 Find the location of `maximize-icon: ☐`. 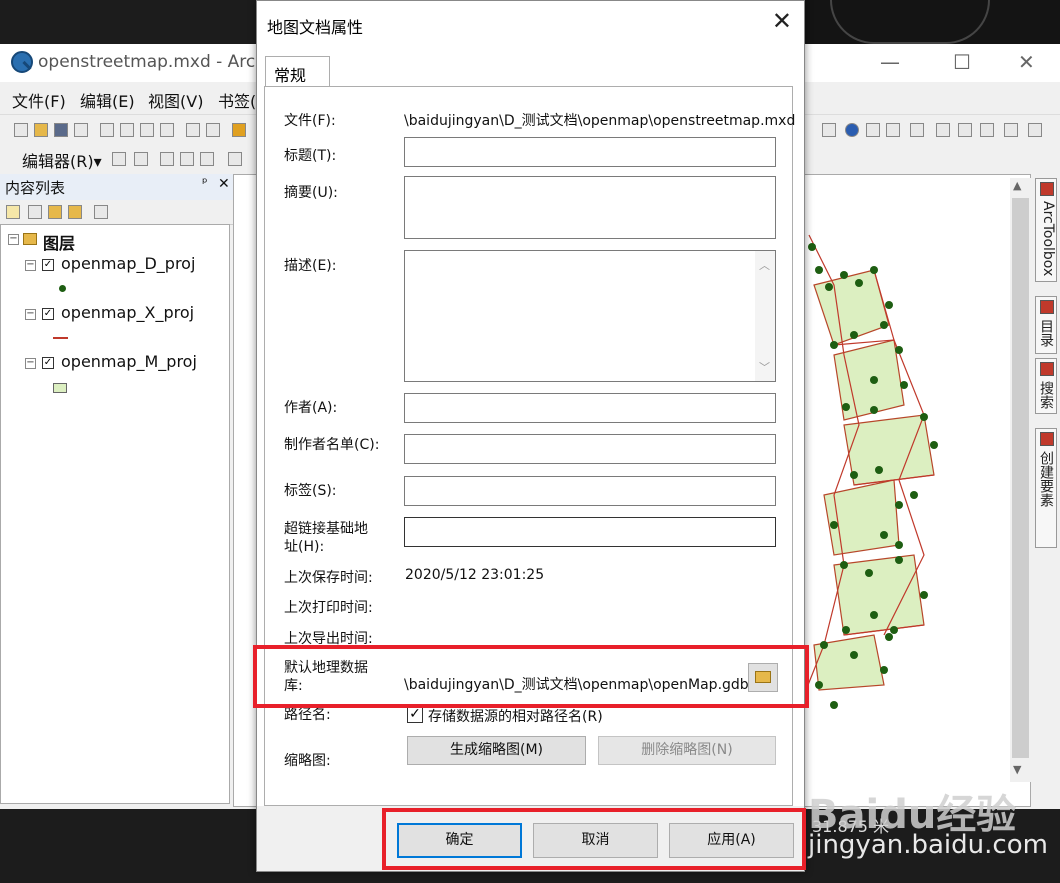

maximize-icon: ☐ is located at coordinates (962, 62).